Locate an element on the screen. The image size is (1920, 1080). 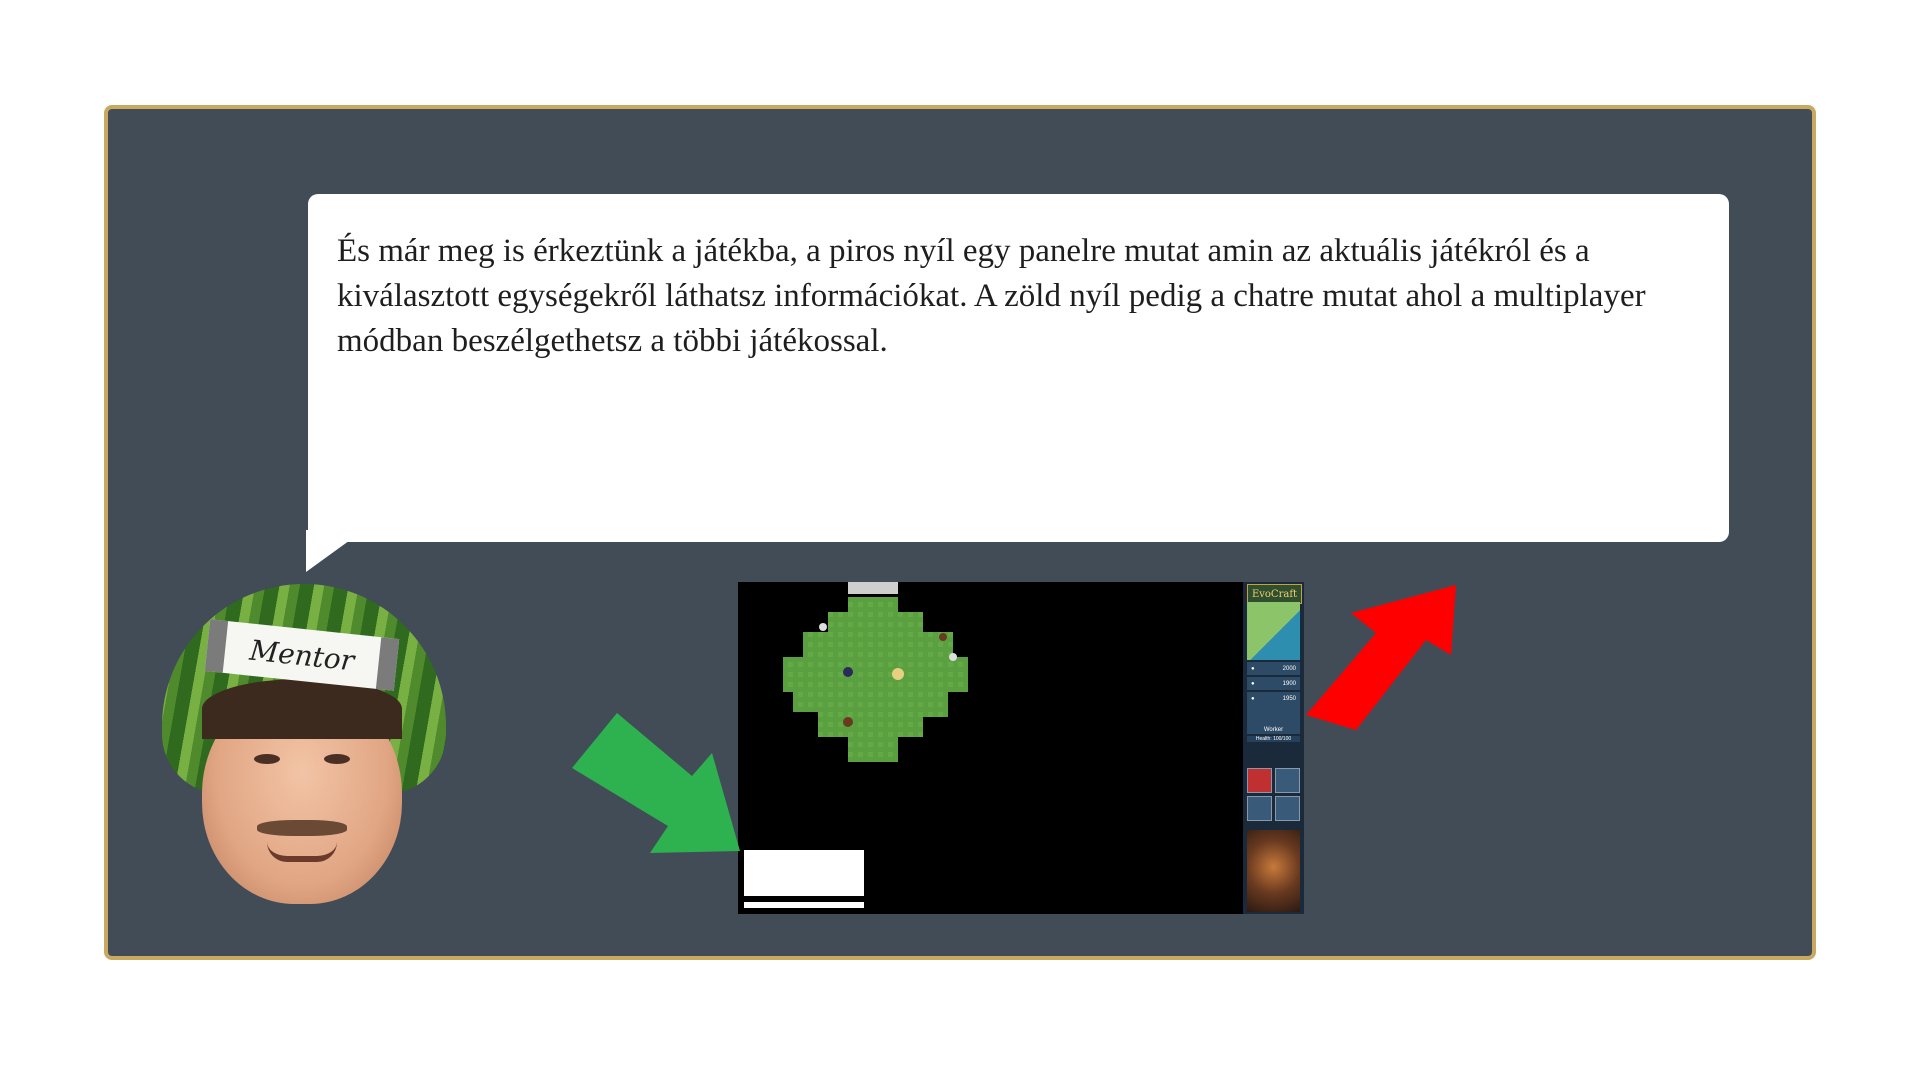
chat-window is located at coordinates (804, 873).